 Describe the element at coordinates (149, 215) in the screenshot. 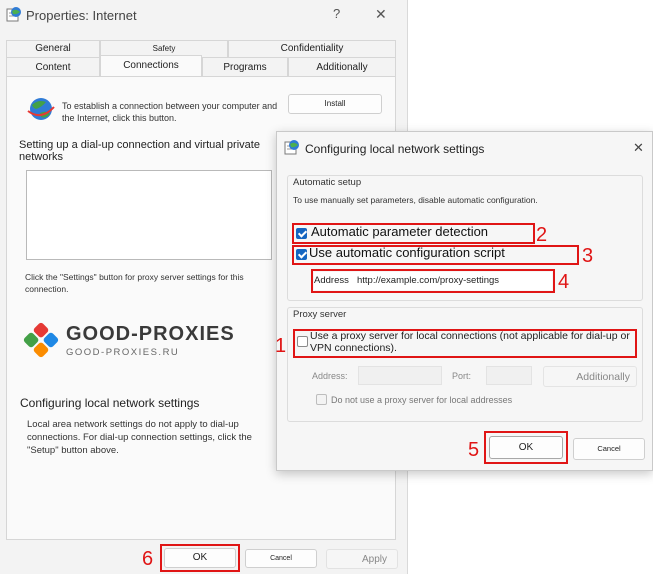

I see `connections-list` at that location.